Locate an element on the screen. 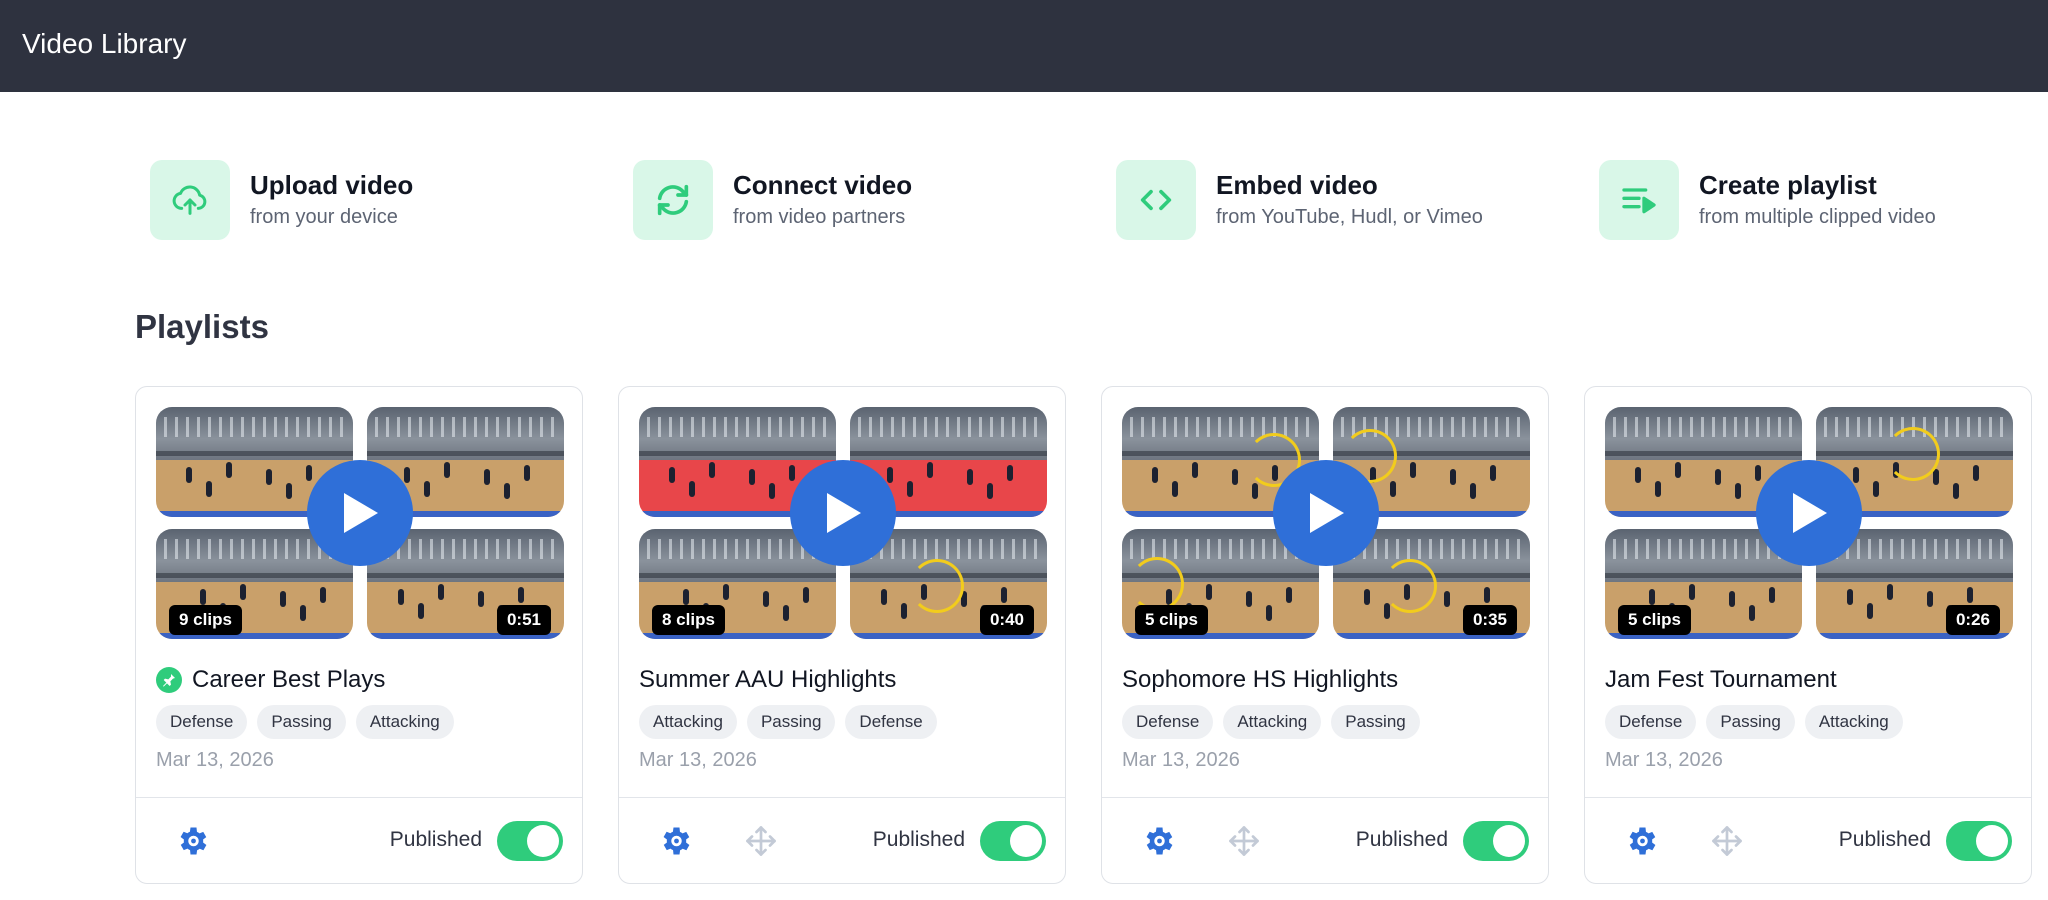 This screenshot has width=2048, height=900. action-subtitle: from your device is located at coordinates (324, 217).